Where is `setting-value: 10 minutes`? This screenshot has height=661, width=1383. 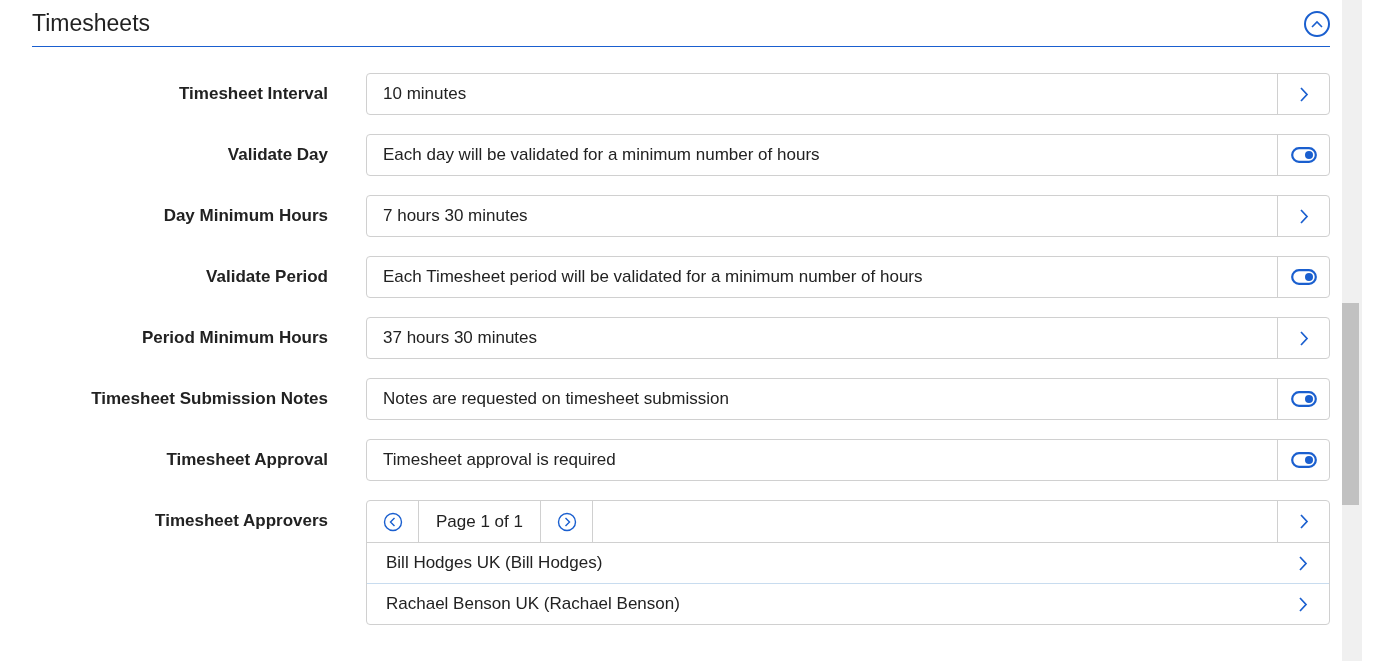 setting-value: 10 minutes is located at coordinates (425, 94).